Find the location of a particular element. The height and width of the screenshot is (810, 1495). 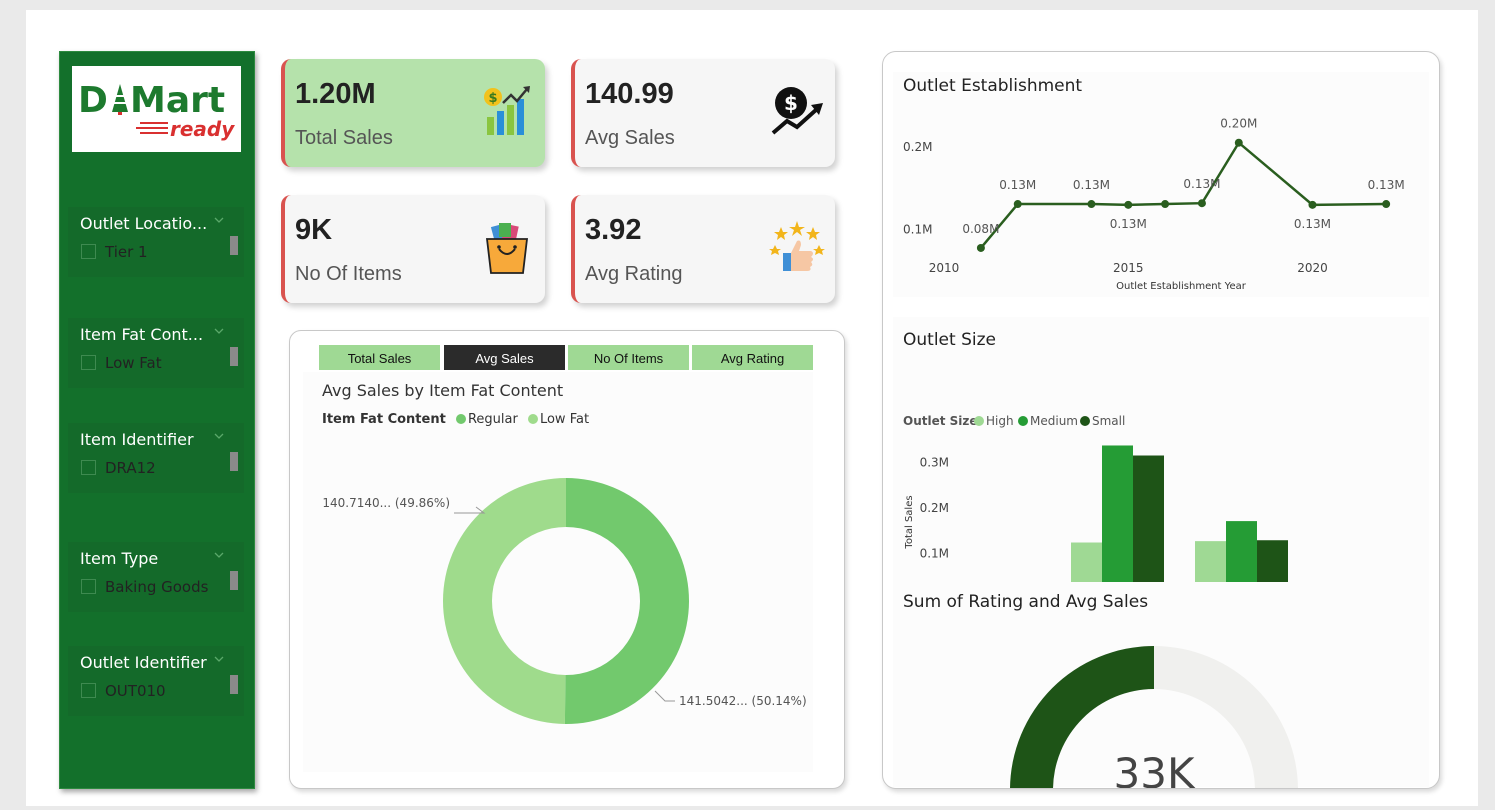

dmart-logo: D Mart ready is located at coordinates (156, 109).